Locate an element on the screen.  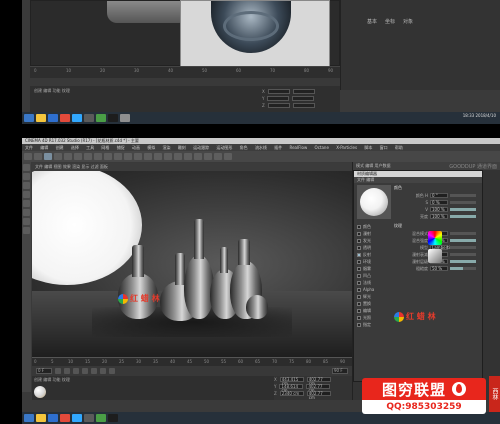
material-editor-menu: 文件 编辑 is located at coordinates (418, 180).